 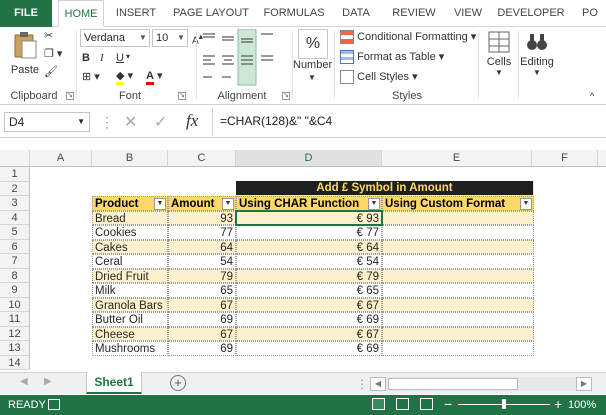 What do you see at coordinates (202, 203) in the screenshot?
I see `header-amount: Amount ▼` at bounding box center [202, 203].